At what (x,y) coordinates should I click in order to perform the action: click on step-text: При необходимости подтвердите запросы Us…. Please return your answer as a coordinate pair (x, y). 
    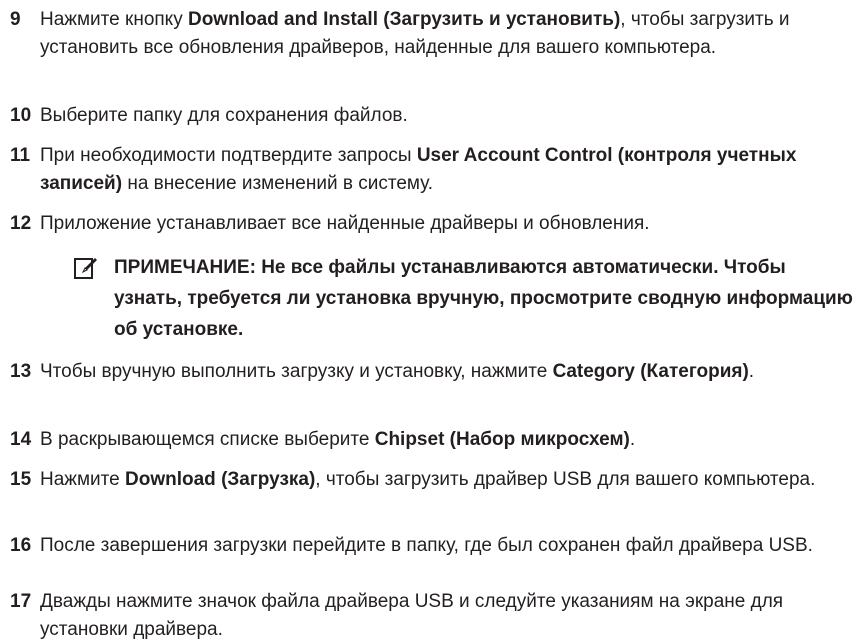
    Looking at the image, I should click on (445, 170).